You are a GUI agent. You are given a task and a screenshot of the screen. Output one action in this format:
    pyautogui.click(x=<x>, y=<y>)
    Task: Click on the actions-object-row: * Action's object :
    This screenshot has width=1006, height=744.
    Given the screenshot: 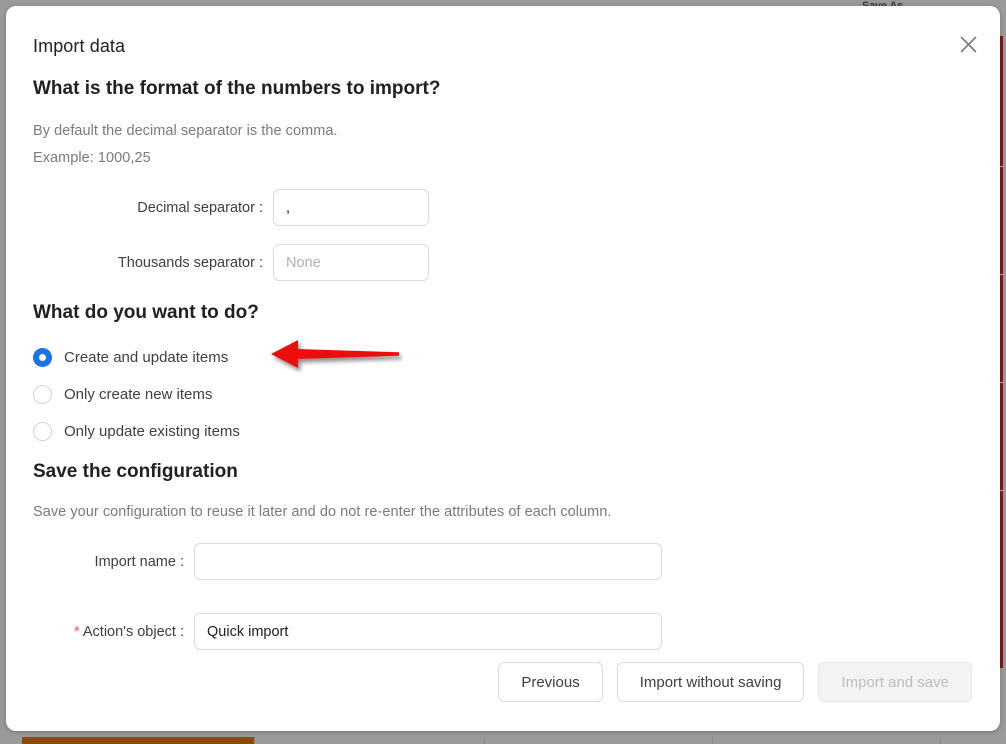 What is the action you would take?
    pyautogui.click(x=347, y=631)
    